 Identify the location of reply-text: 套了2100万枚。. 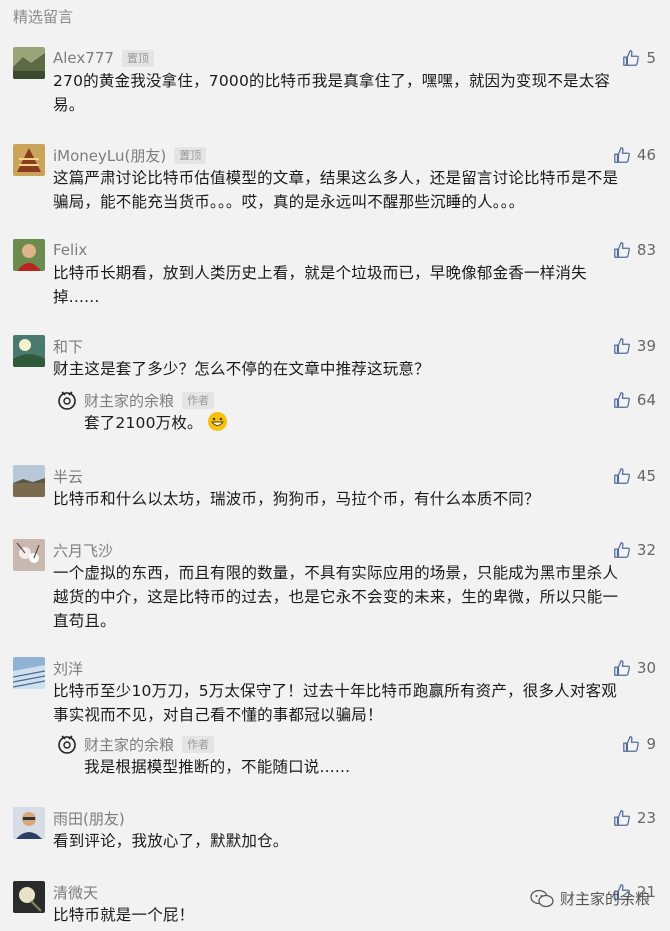
(364, 423).